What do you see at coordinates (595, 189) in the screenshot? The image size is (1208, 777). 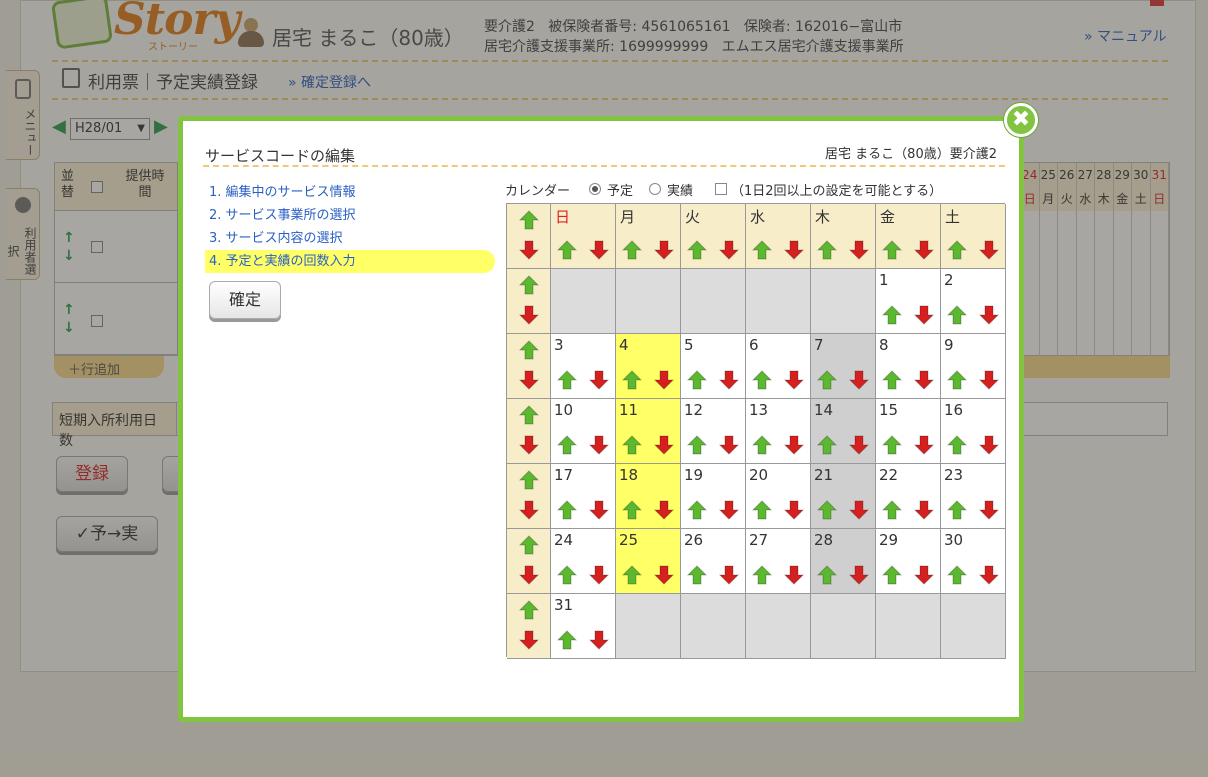 I see `plan-radio` at bounding box center [595, 189].